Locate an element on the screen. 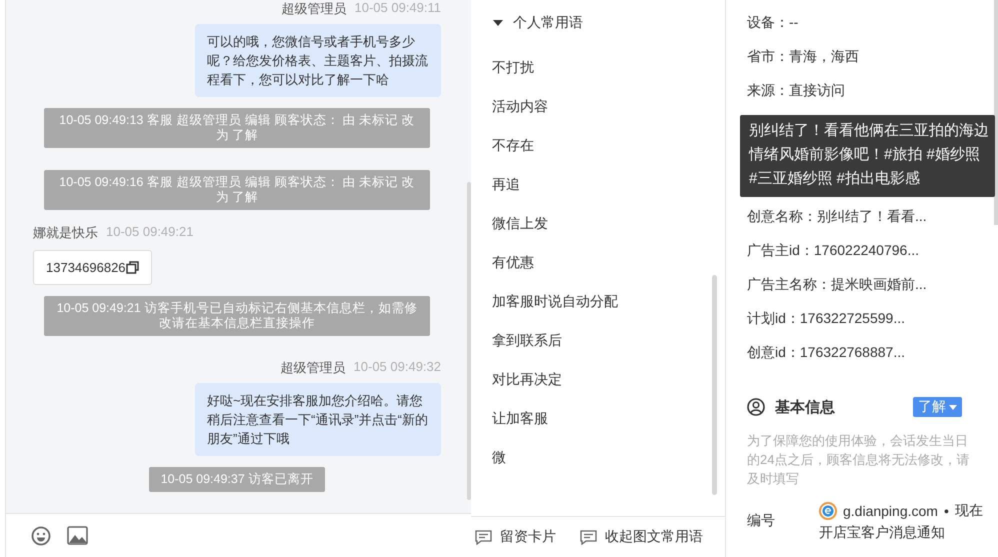 This screenshot has height=557, width=998. phrase-item: 不存在 is located at coordinates (608, 145).